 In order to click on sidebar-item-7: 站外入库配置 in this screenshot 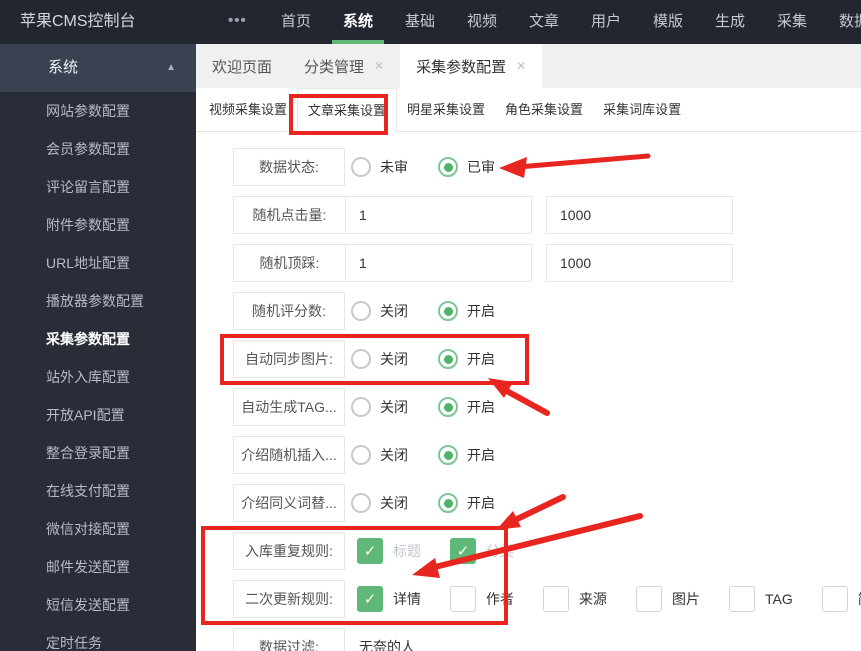, I will do `click(98, 377)`.